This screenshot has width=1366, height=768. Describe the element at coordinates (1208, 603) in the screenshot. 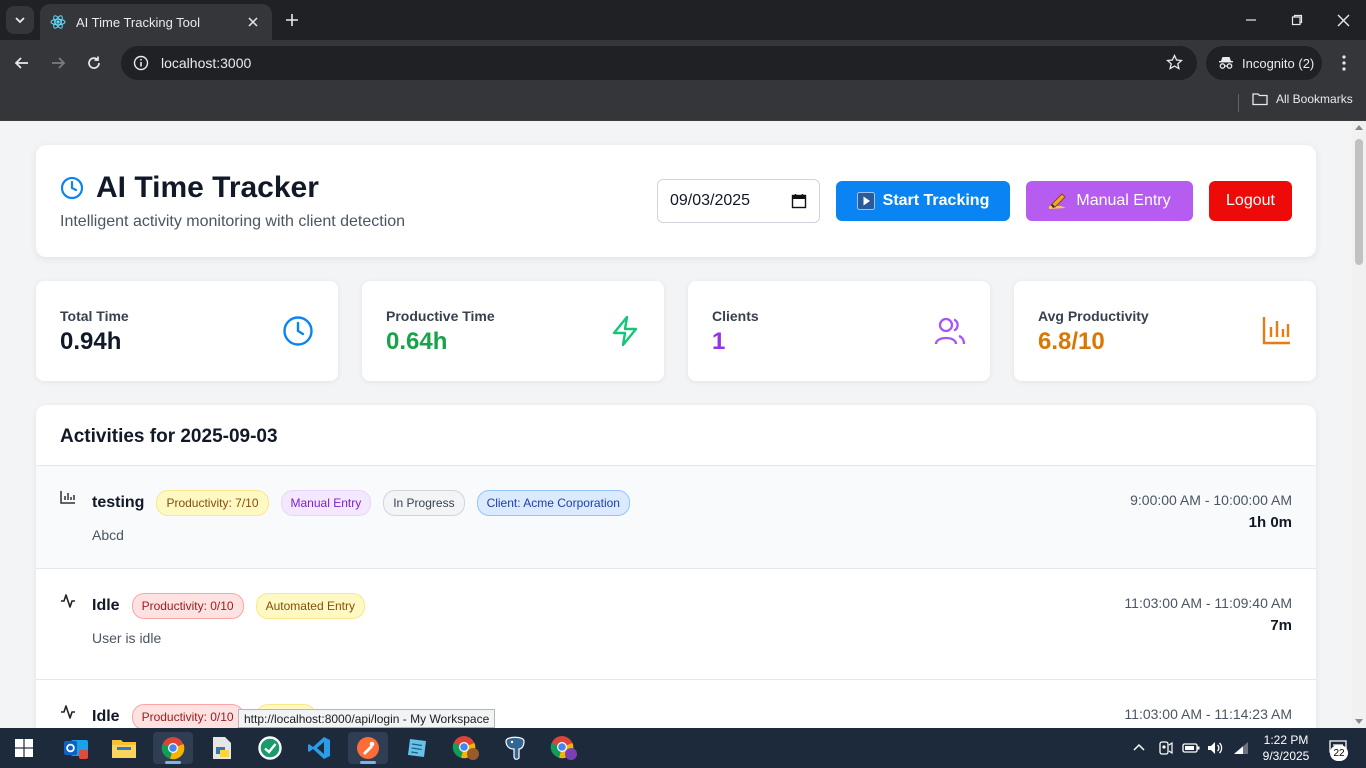

I see `activity-time-range: 11:03:00 AM - 11:09:40 AM` at that location.